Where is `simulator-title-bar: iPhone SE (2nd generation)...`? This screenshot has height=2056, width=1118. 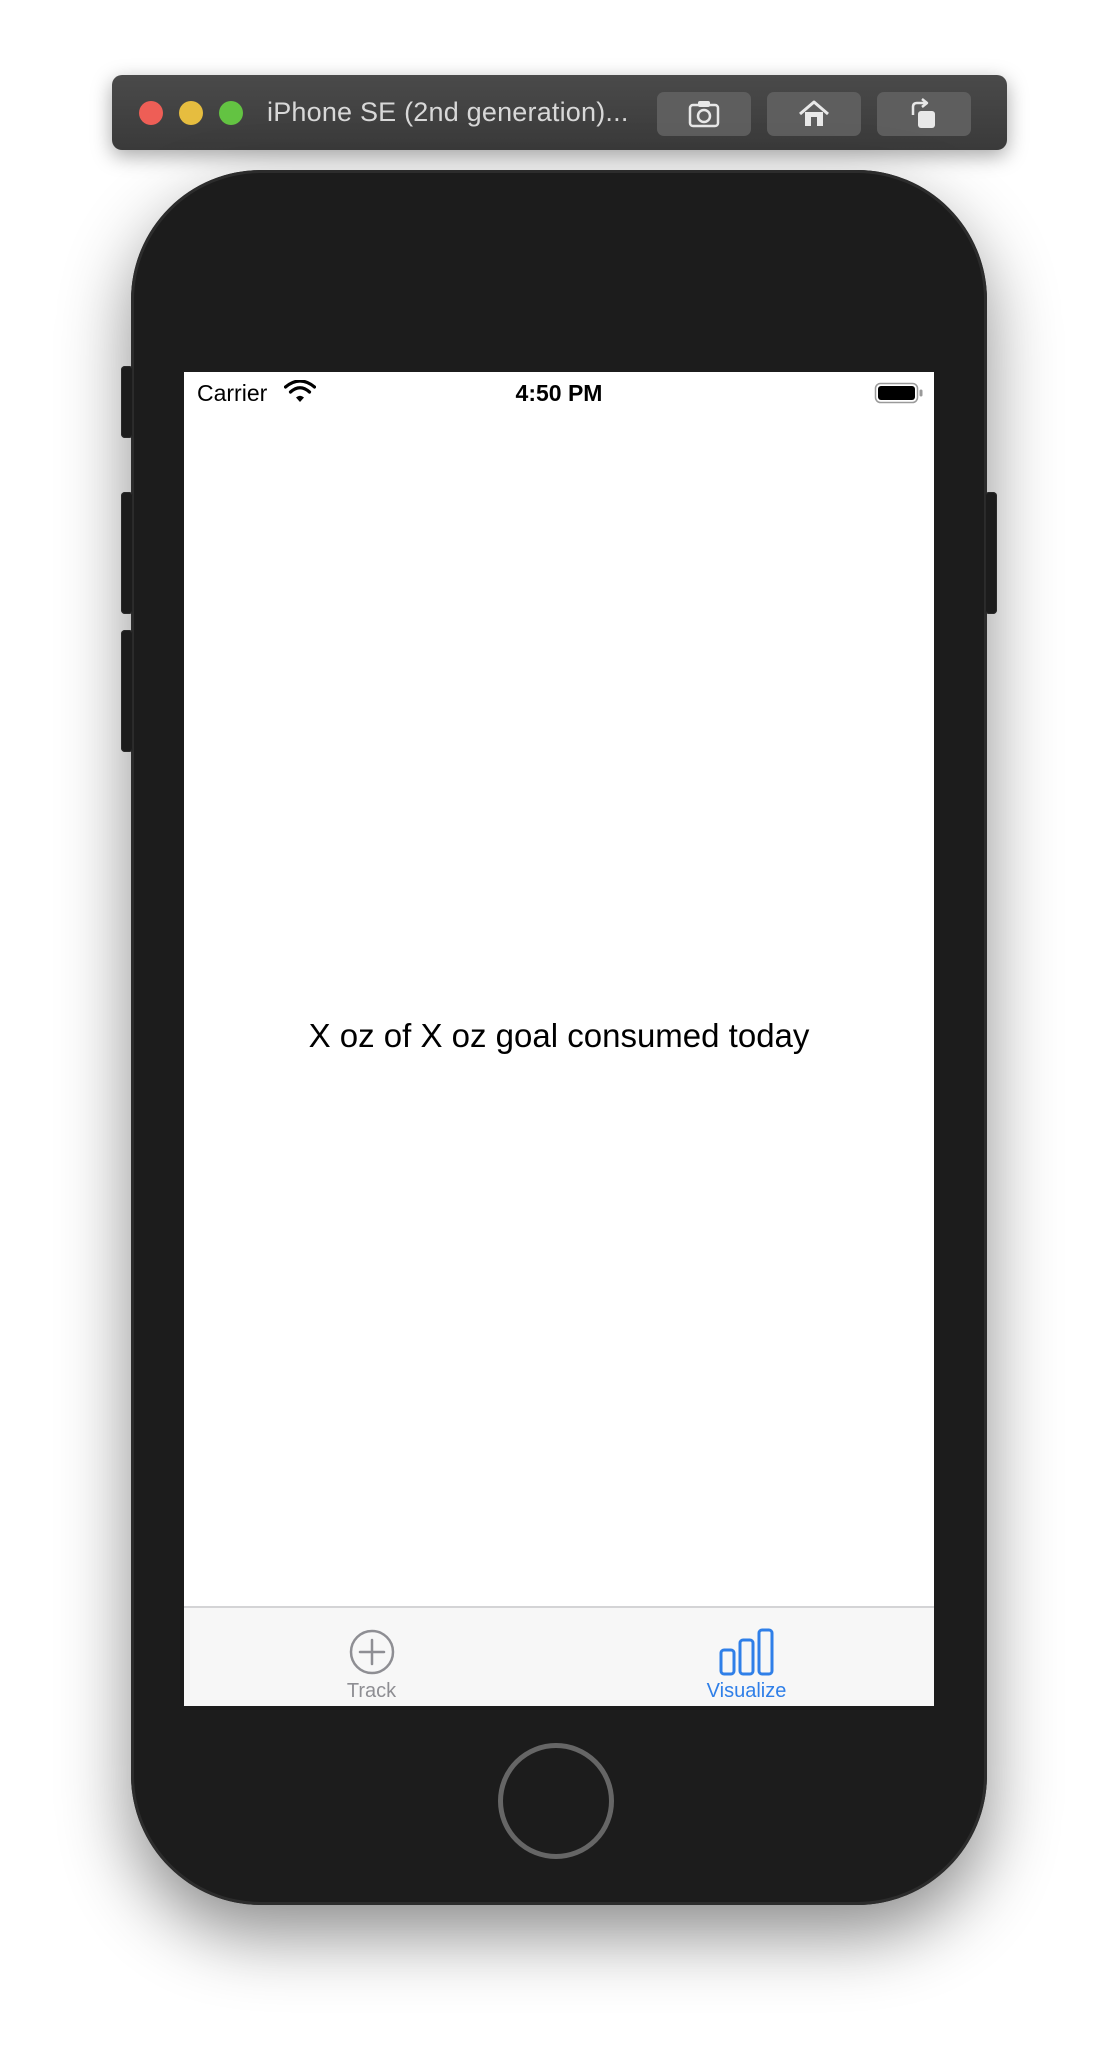
simulator-title-bar: iPhone SE (2nd generation)... is located at coordinates (559, 112).